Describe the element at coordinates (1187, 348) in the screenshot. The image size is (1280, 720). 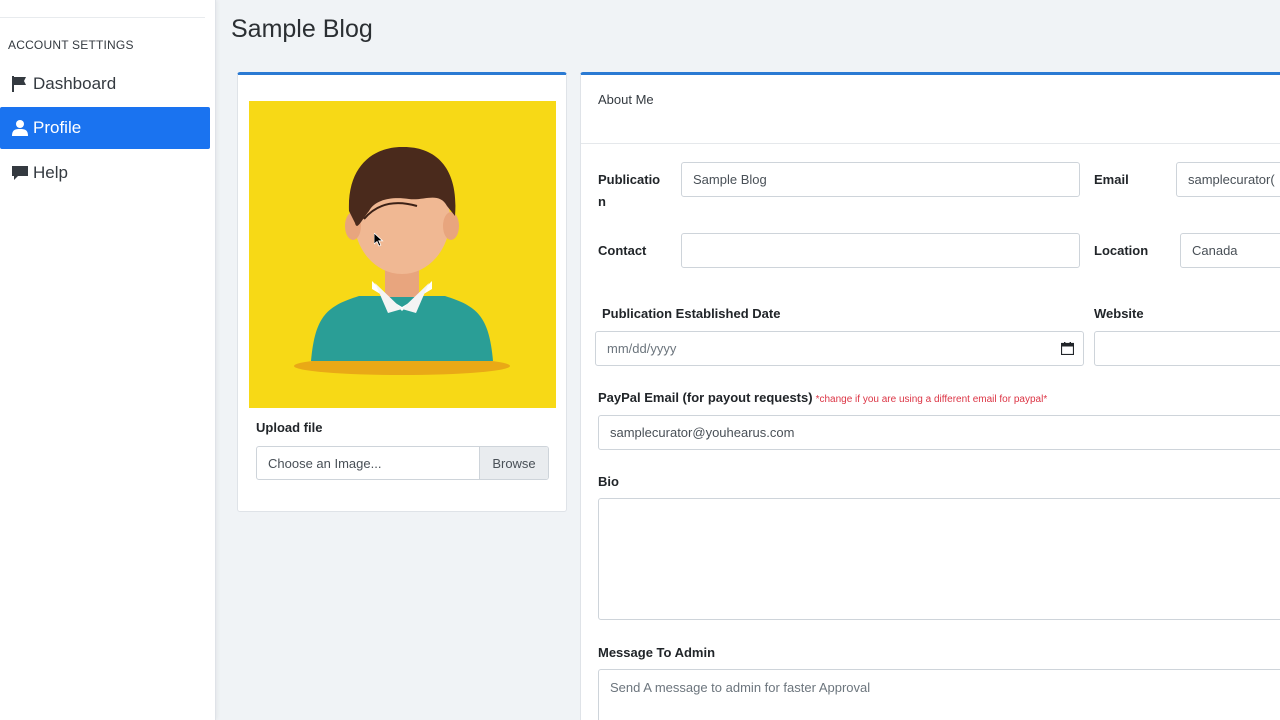
I see `website-input` at that location.